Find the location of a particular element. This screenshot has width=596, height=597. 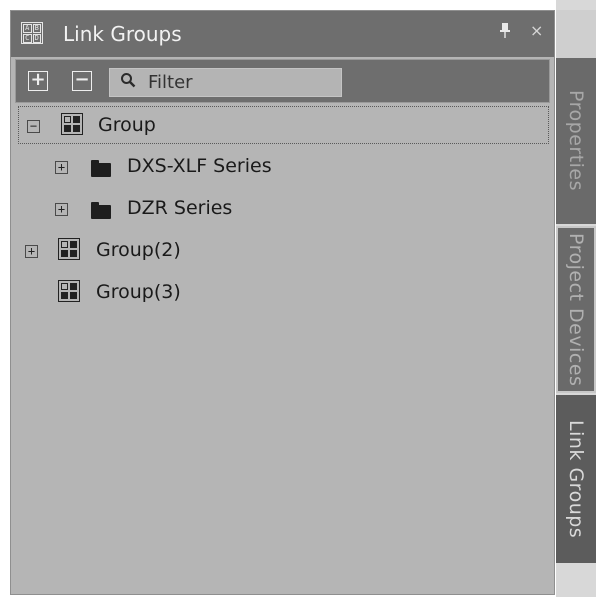

tab-label: Link Groups is located at coordinates (576, 479).